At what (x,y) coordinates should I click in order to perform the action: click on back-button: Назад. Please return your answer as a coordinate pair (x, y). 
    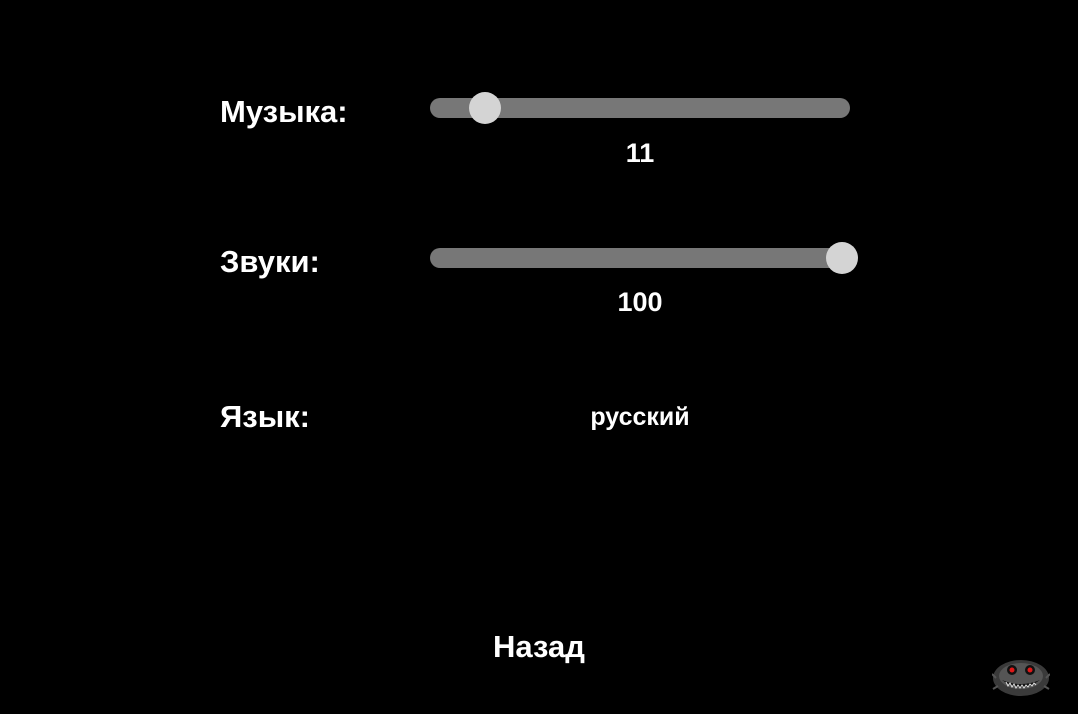
    Looking at the image, I should click on (539, 646).